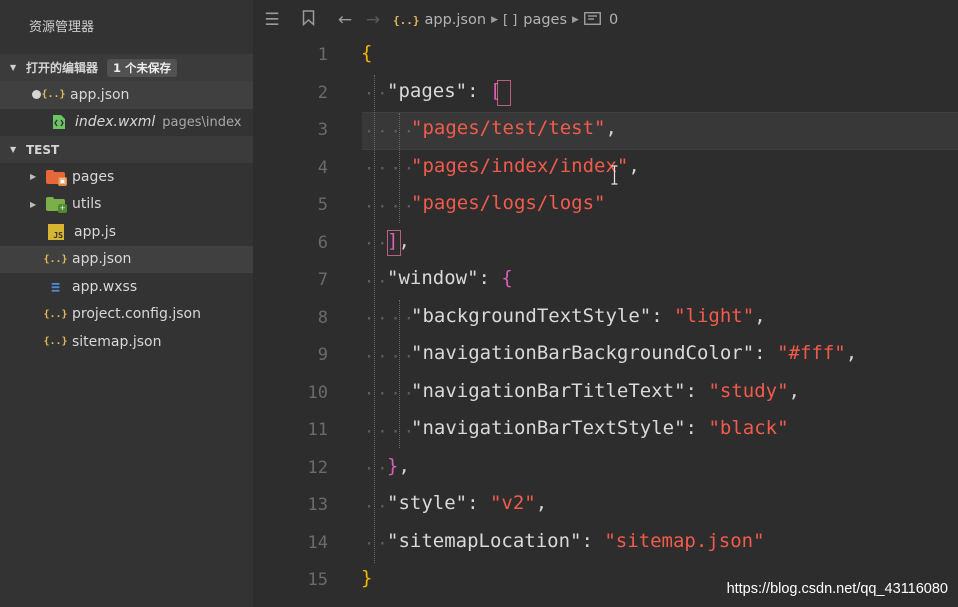  Describe the element at coordinates (484, 541) in the screenshot. I see `json-key: "sitemapLocation"` at that location.